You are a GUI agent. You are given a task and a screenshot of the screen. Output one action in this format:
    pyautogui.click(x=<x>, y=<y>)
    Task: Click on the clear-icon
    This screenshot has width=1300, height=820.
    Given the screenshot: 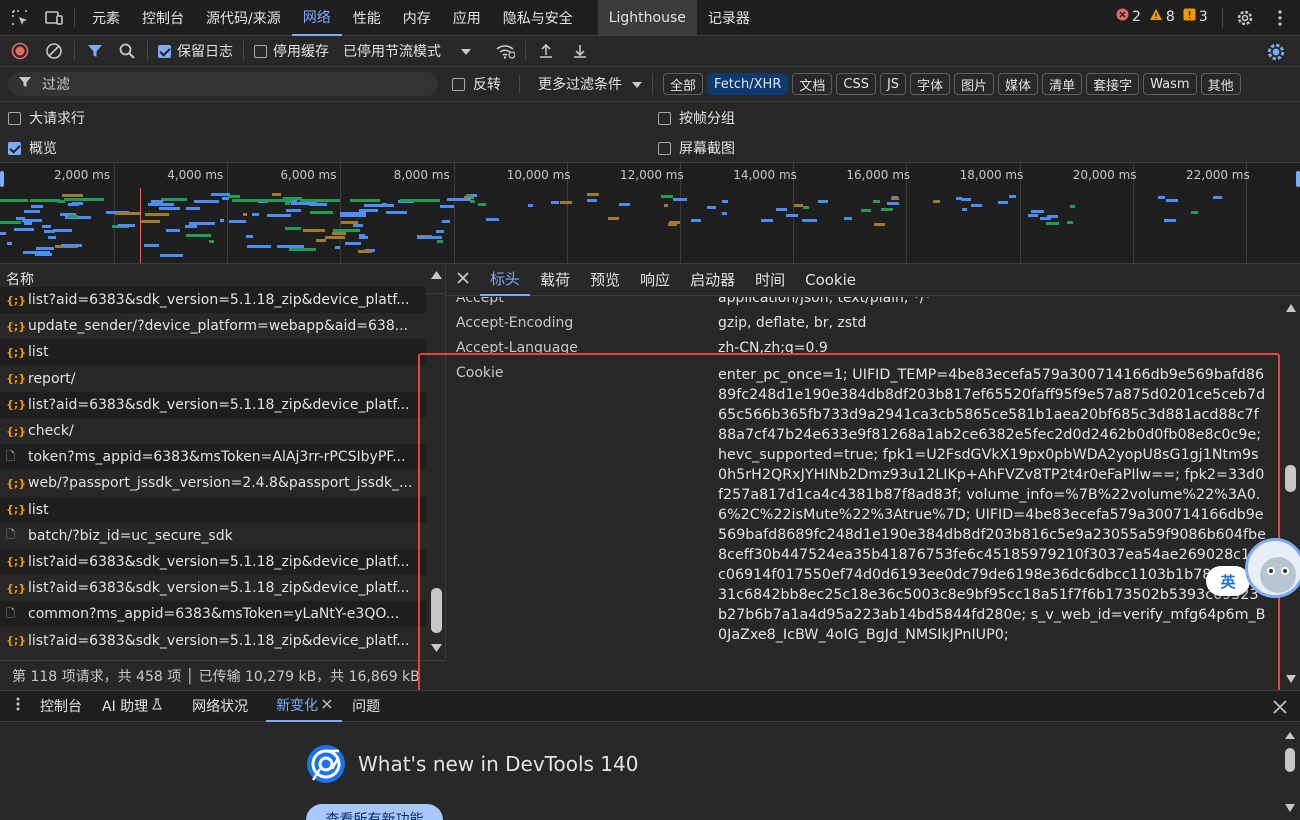 What is the action you would take?
    pyautogui.click(x=54, y=51)
    